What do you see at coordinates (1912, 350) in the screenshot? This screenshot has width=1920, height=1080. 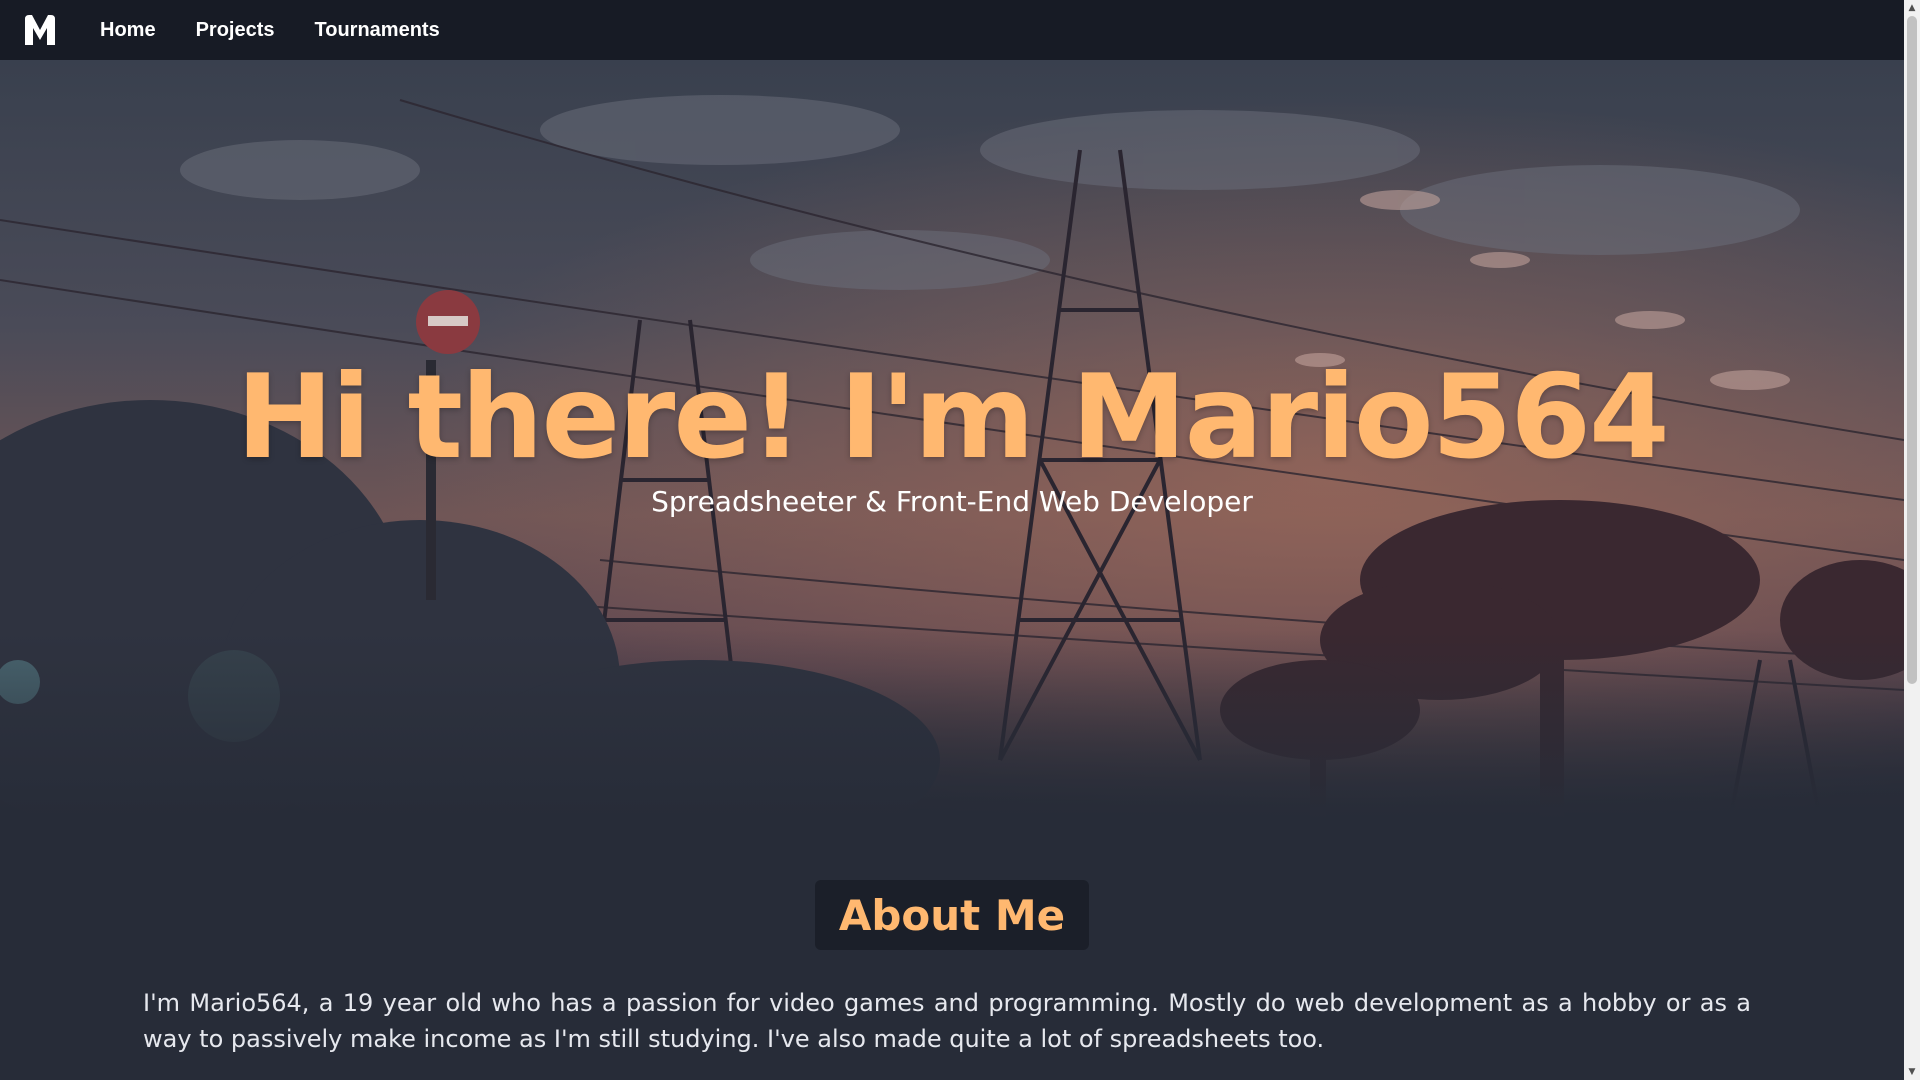 I see `scrollbar-thumb` at bounding box center [1912, 350].